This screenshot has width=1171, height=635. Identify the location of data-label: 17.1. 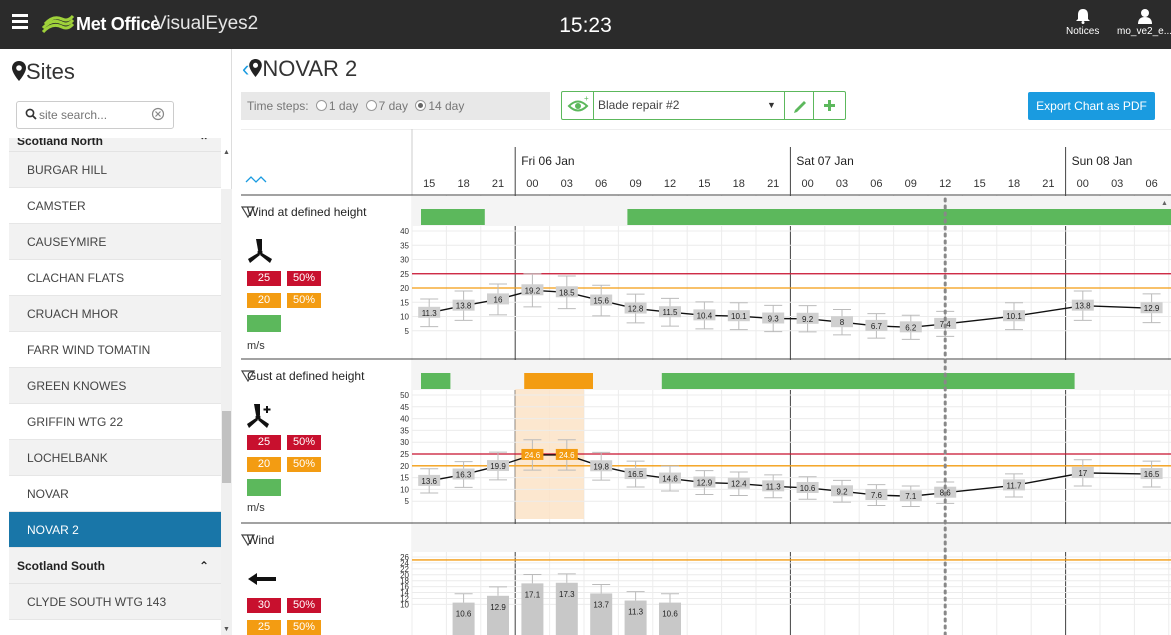
(533, 594).